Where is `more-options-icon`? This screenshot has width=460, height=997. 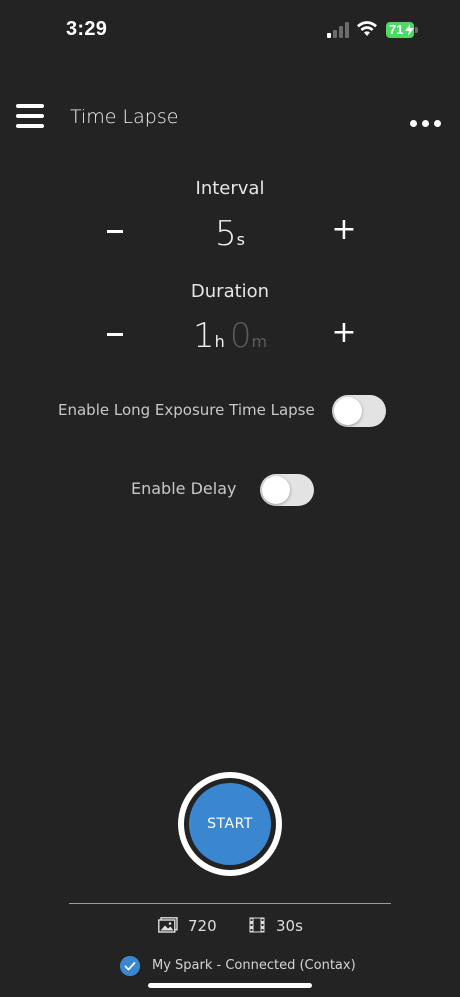 more-options-icon is located at coordinates (430, 122).